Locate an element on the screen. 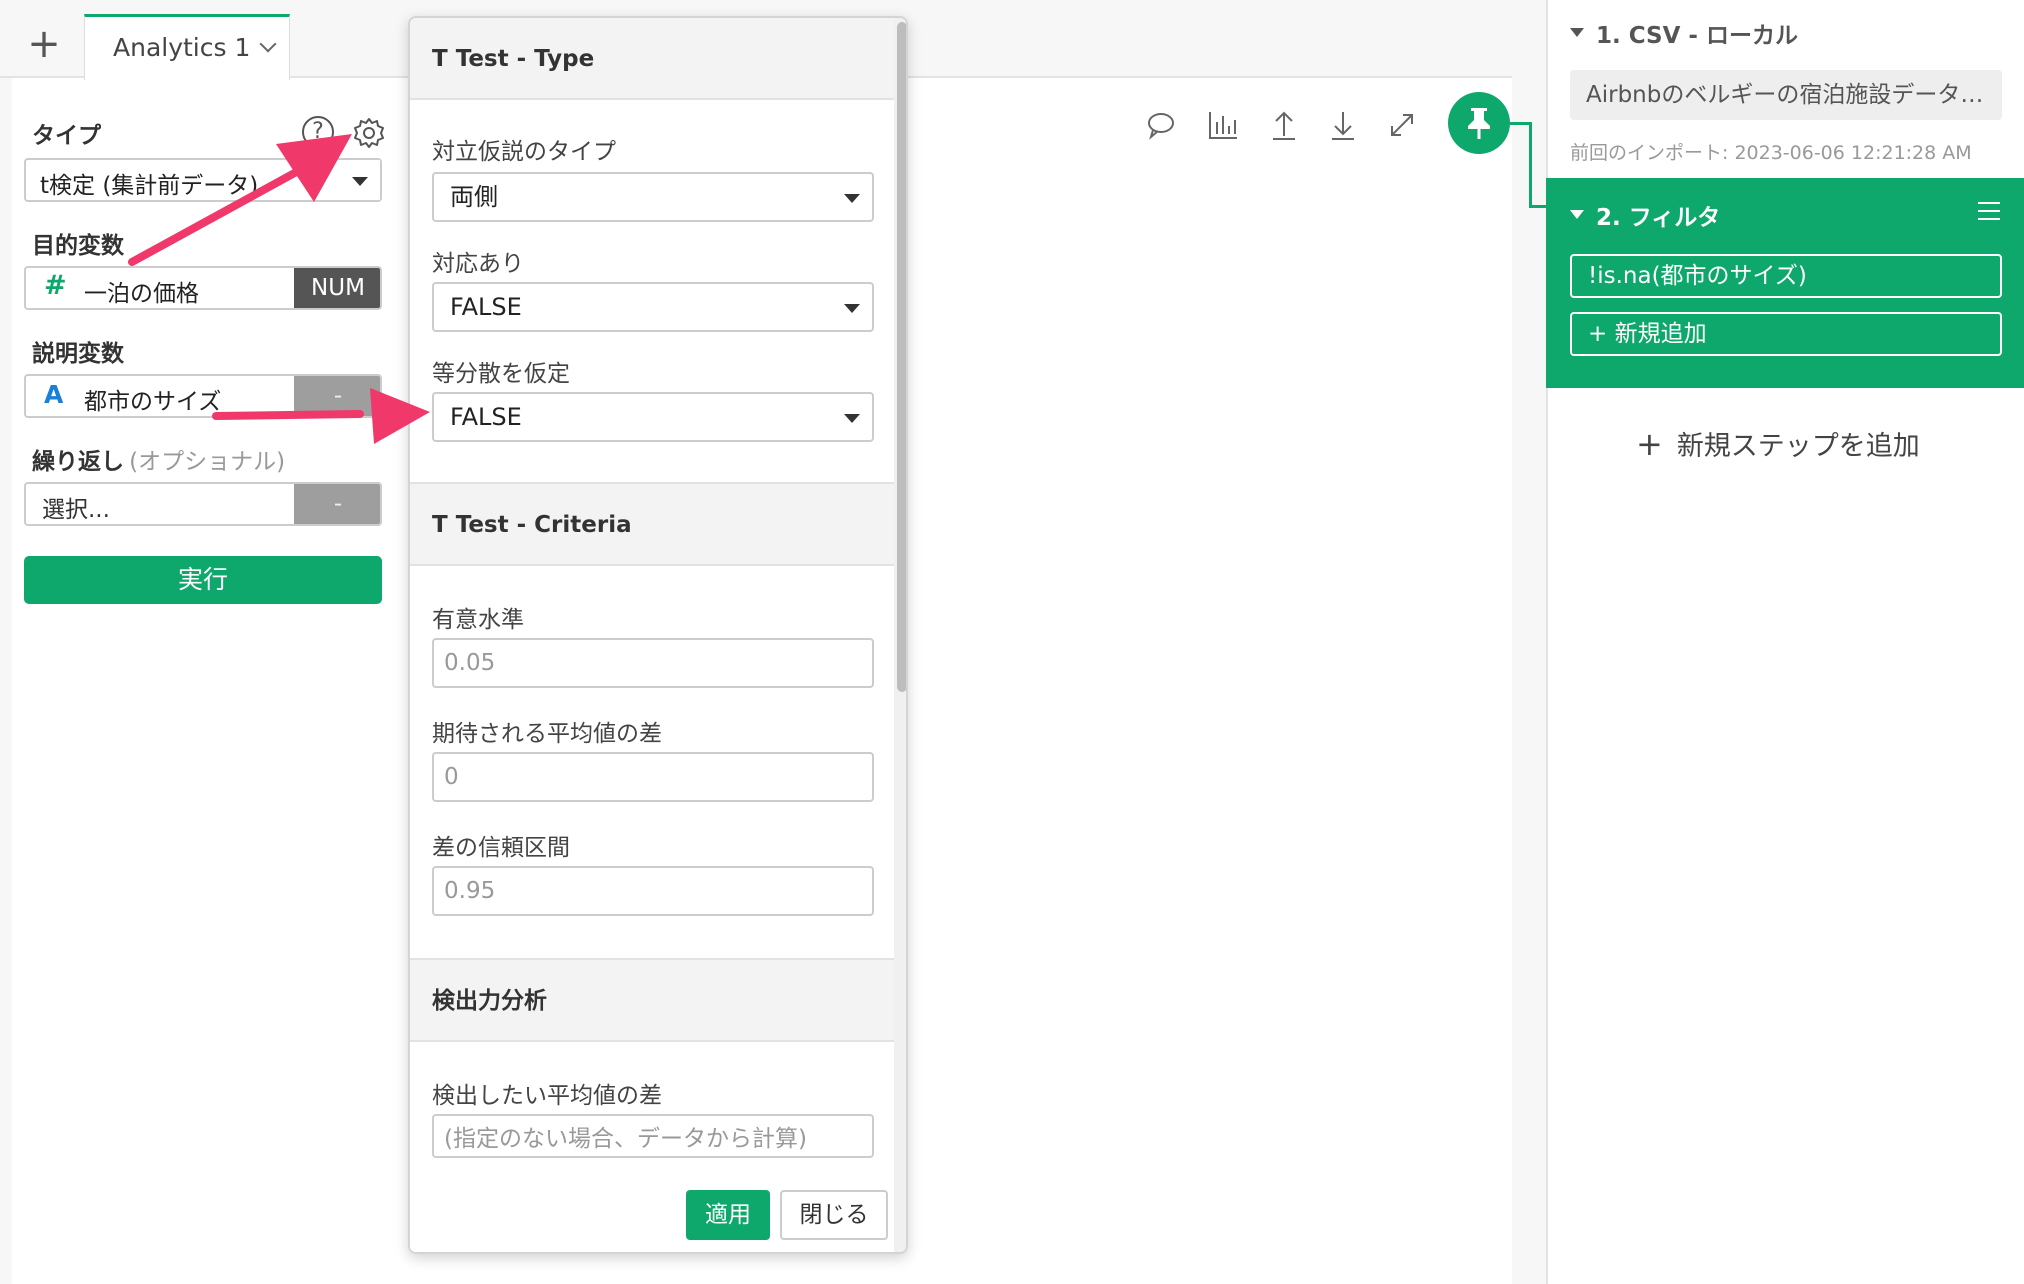 The height and width of the screenshot is (1284, 2024). annotation-arrows is located at coordinates (279, 289).